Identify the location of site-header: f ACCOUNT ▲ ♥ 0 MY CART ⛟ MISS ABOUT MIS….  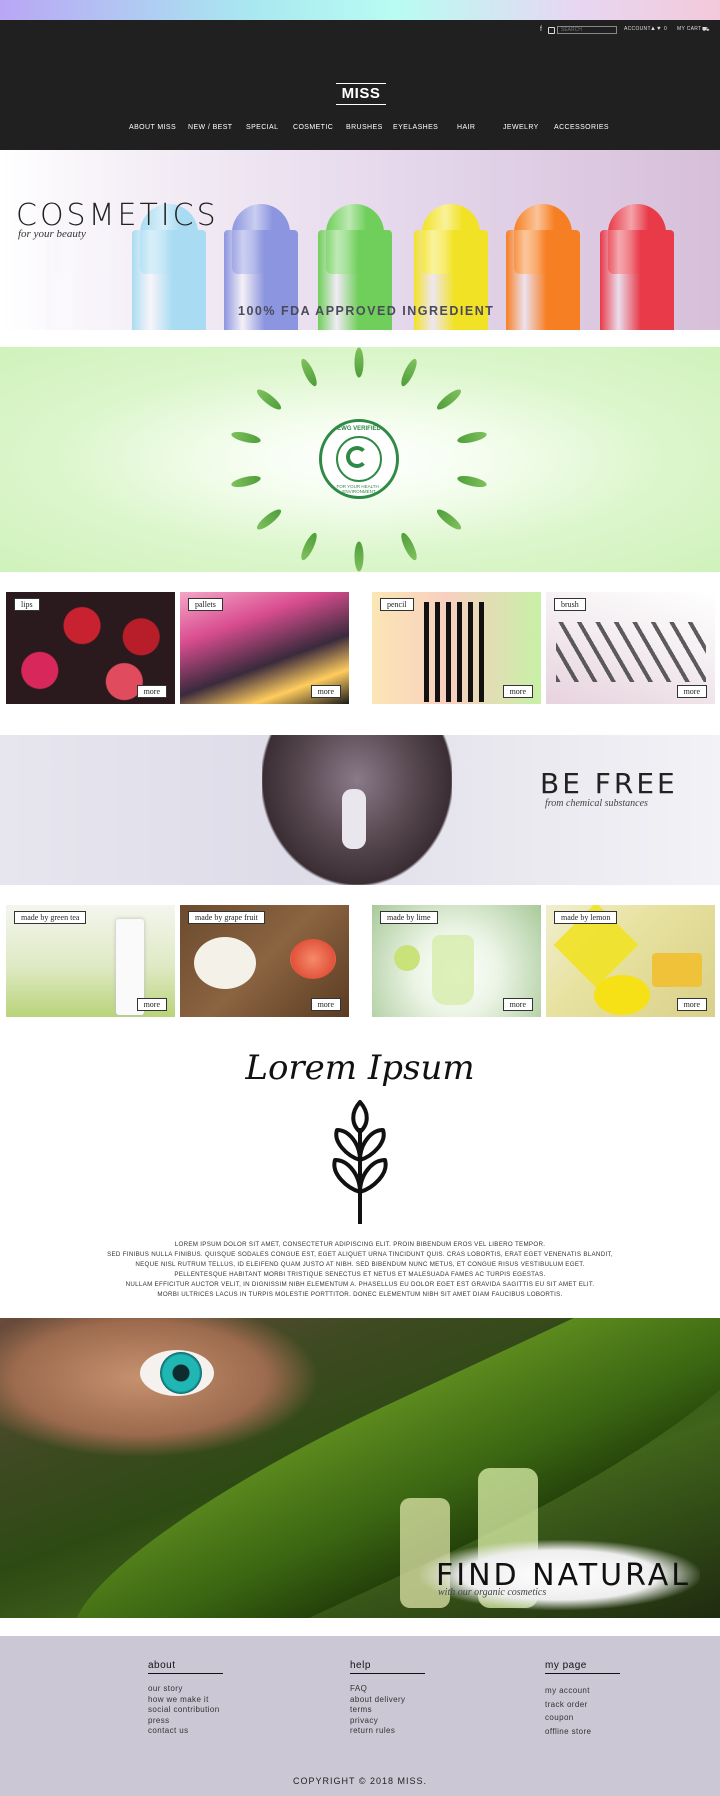
(360, 85).